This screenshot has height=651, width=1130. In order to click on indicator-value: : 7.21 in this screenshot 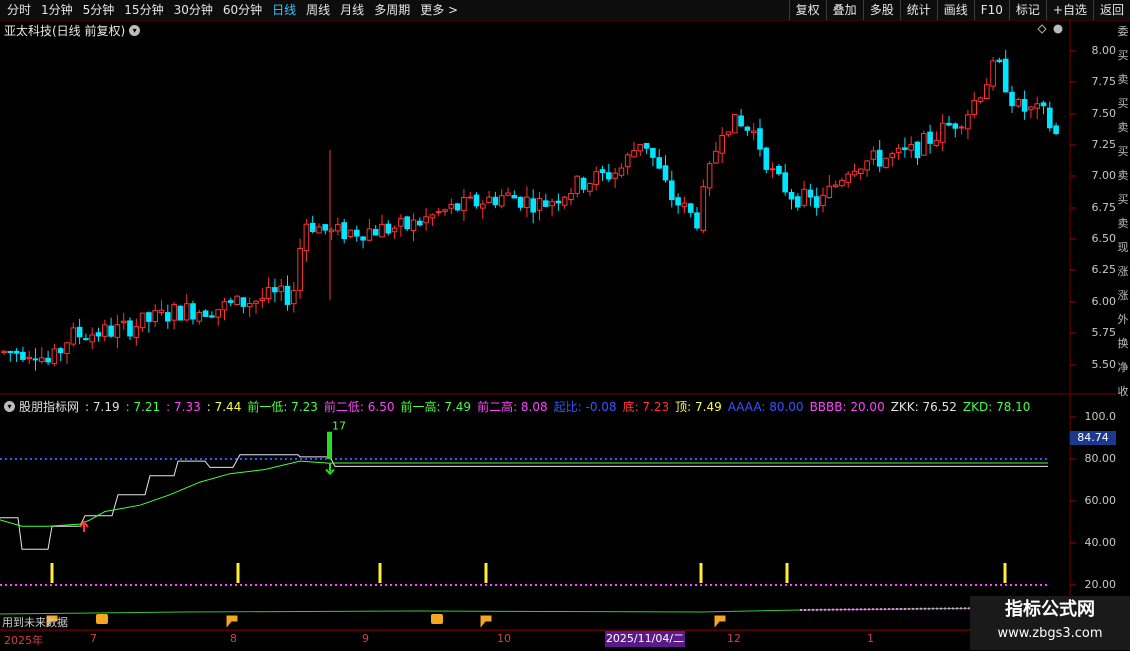, I will do `click(143, 406)`.